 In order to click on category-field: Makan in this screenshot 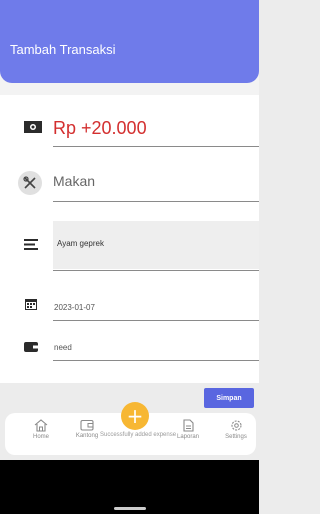, I will do `click(74, 181)`.